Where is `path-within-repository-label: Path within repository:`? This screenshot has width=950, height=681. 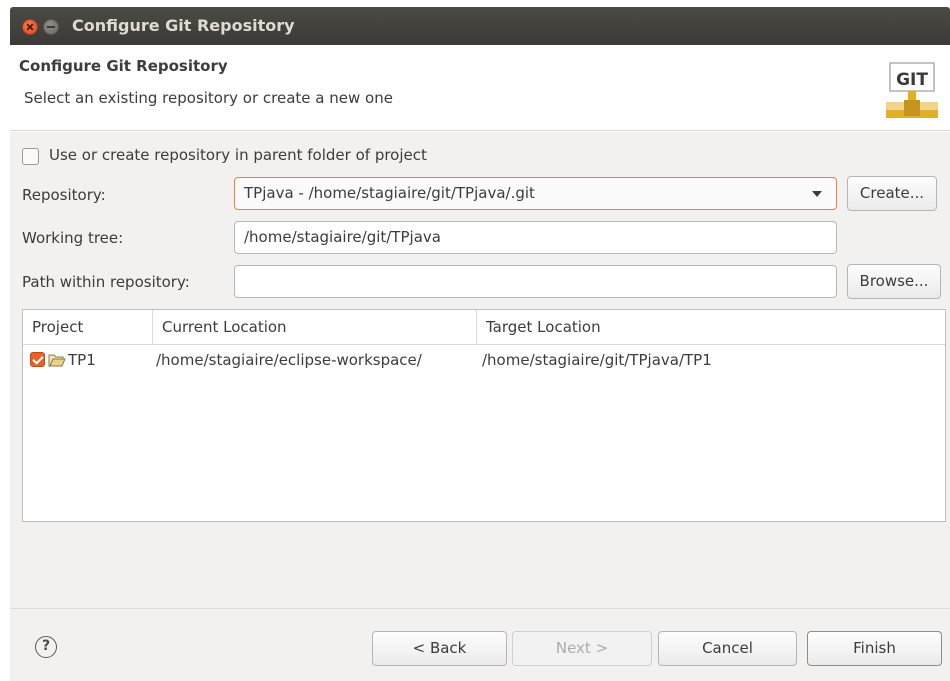
path-within-repository-label: Path within repository: is located at coordinates (106, 282).